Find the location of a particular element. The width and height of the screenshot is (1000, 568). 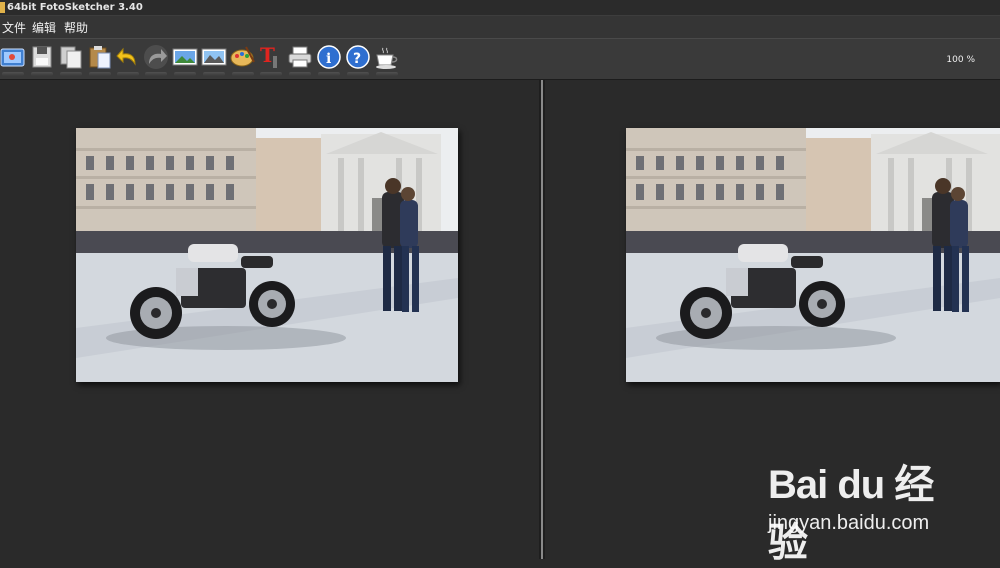

donate-button is located at coordinates (387, 60).